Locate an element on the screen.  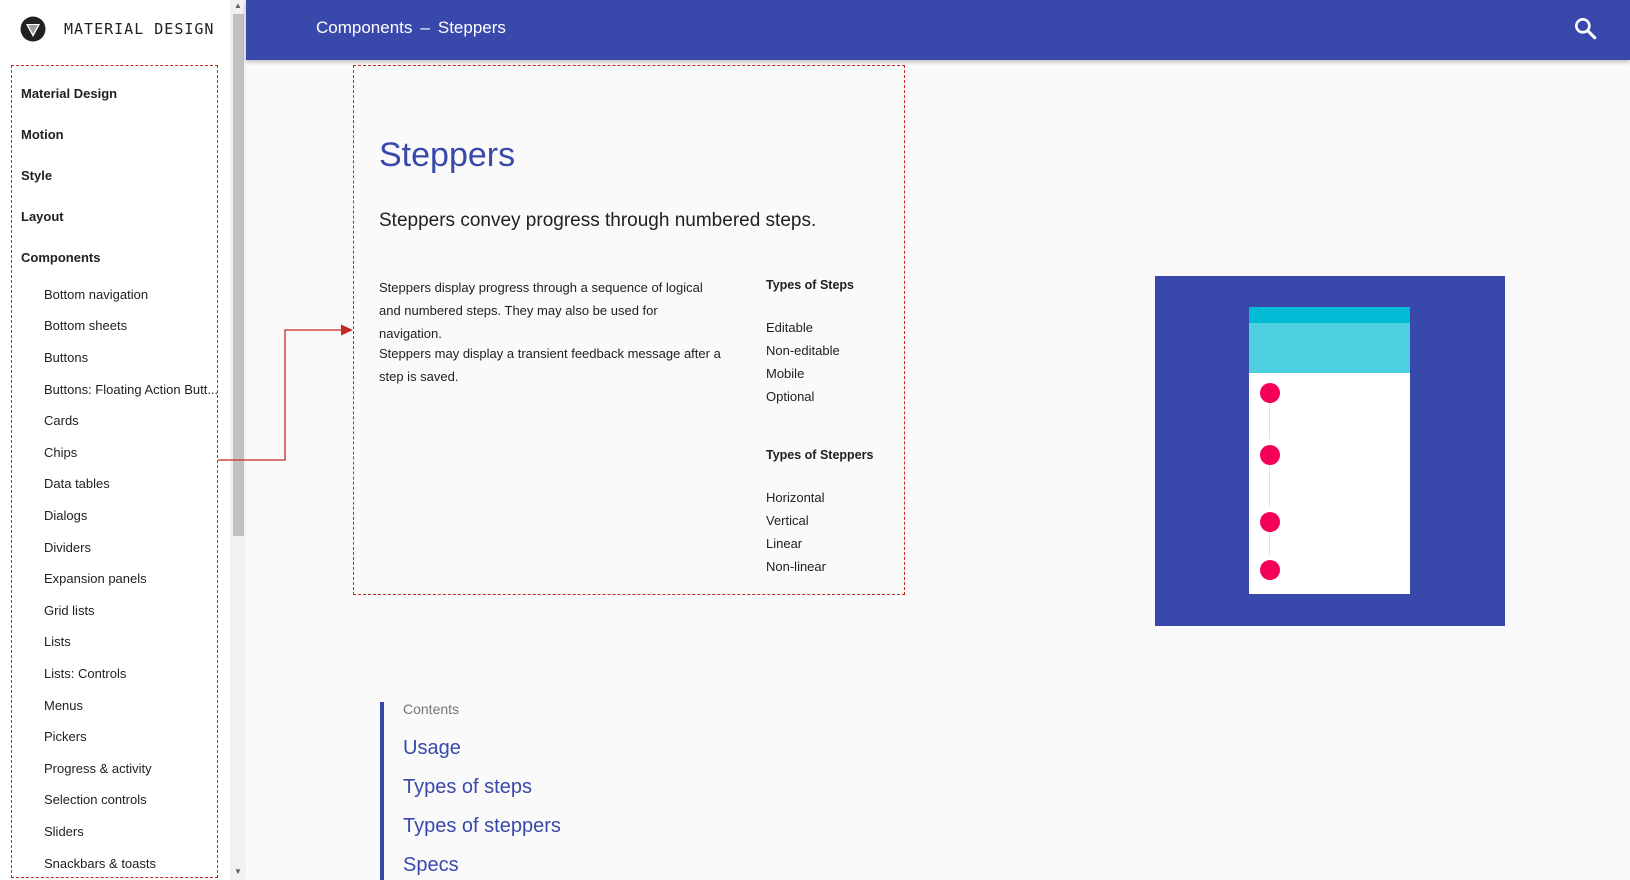
sidebar-item-dialogs: Dialogs is located at coordinates (65, 515).